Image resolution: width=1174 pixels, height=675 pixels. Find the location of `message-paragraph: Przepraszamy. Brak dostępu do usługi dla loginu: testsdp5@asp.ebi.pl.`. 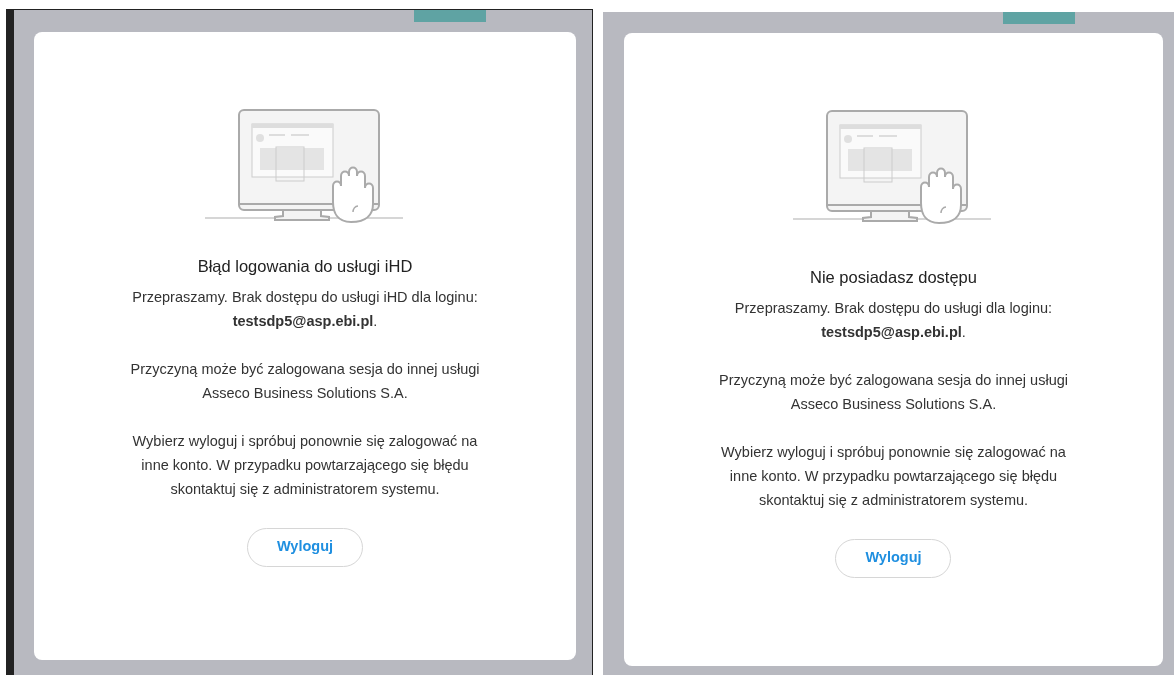

message-paragraph: Przepraszamy. Brak dostępu do usługi dla loginu: testsdp5@asp.ebi.pl. is located at coordinates (893, 320).